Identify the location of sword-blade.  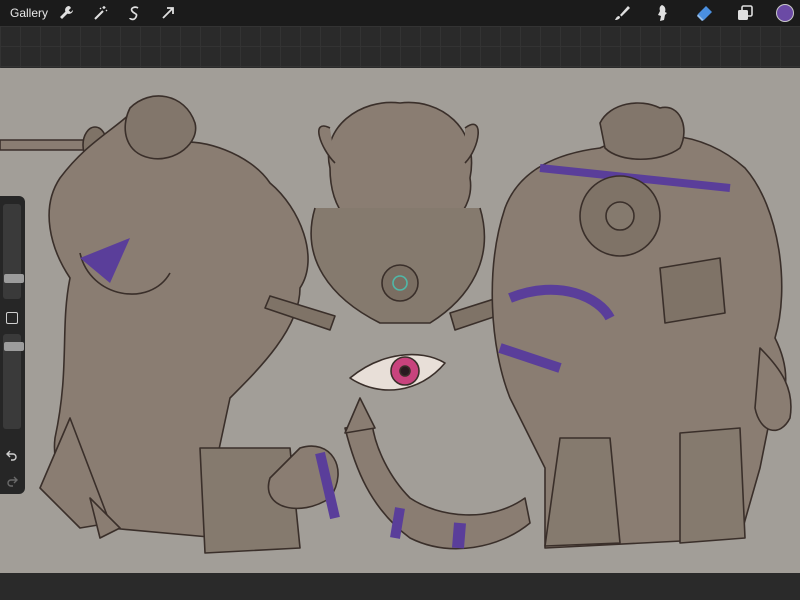
(48, 145).